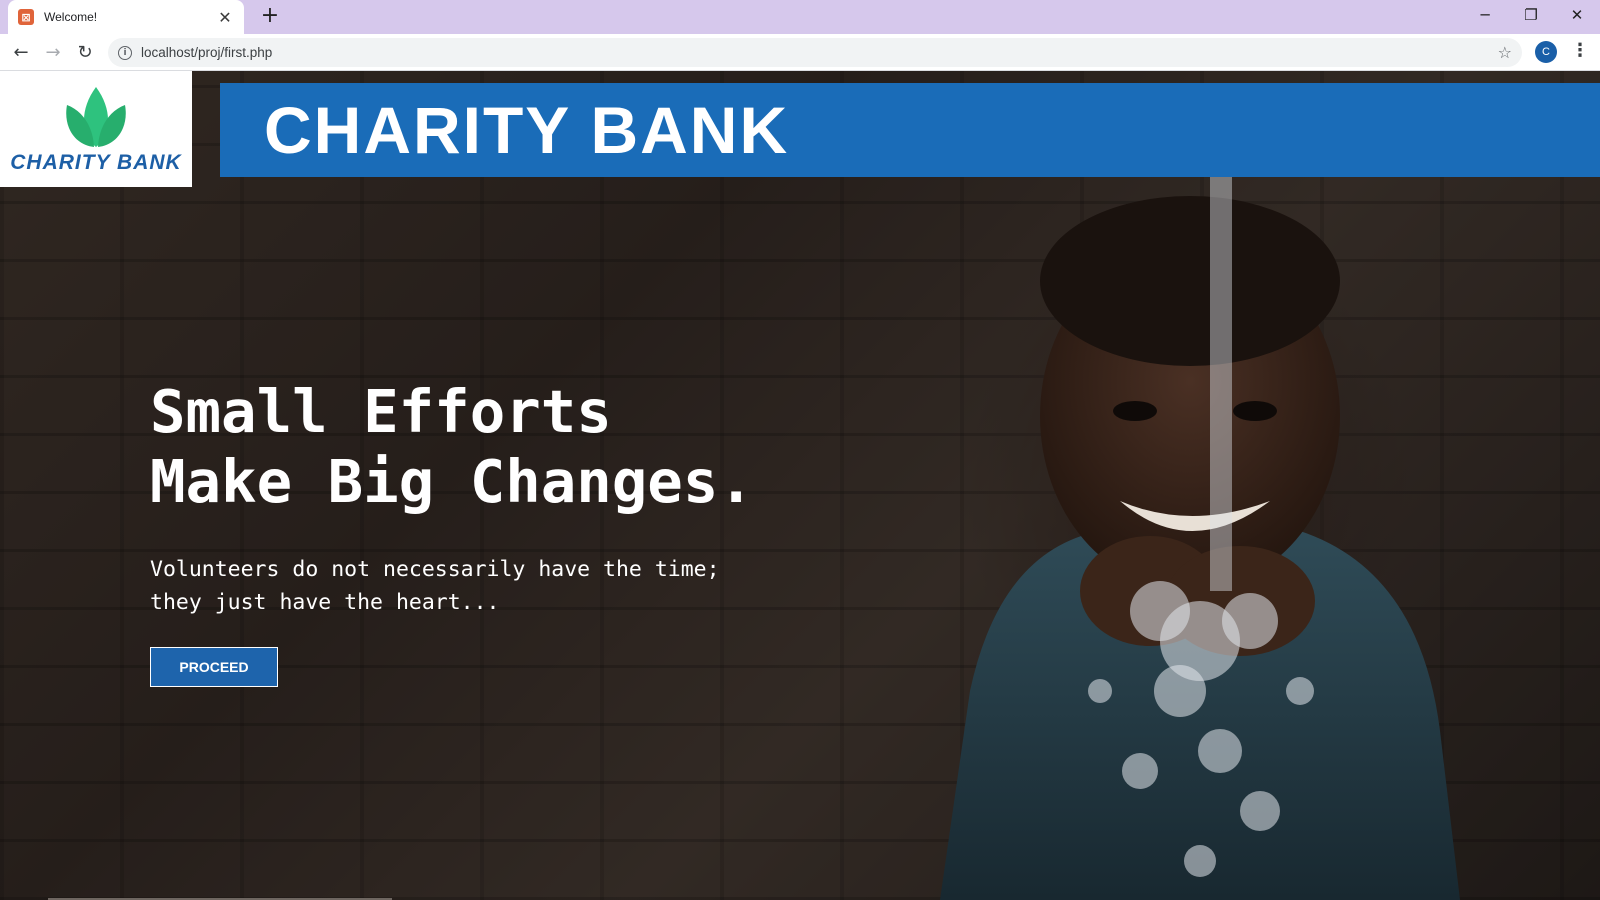  What do you see at coordinates (26, 17) in the screenshot?
I see `xampp-icon: ⊠` at bounding box center [26, 17].